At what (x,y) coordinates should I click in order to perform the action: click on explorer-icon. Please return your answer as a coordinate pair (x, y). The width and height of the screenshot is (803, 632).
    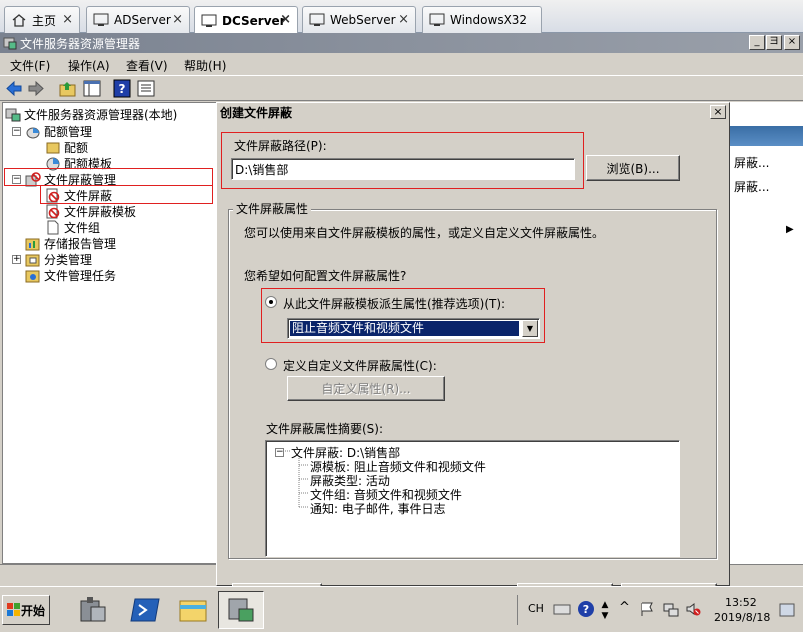
    Looking at the image, I should click on (193, 611).